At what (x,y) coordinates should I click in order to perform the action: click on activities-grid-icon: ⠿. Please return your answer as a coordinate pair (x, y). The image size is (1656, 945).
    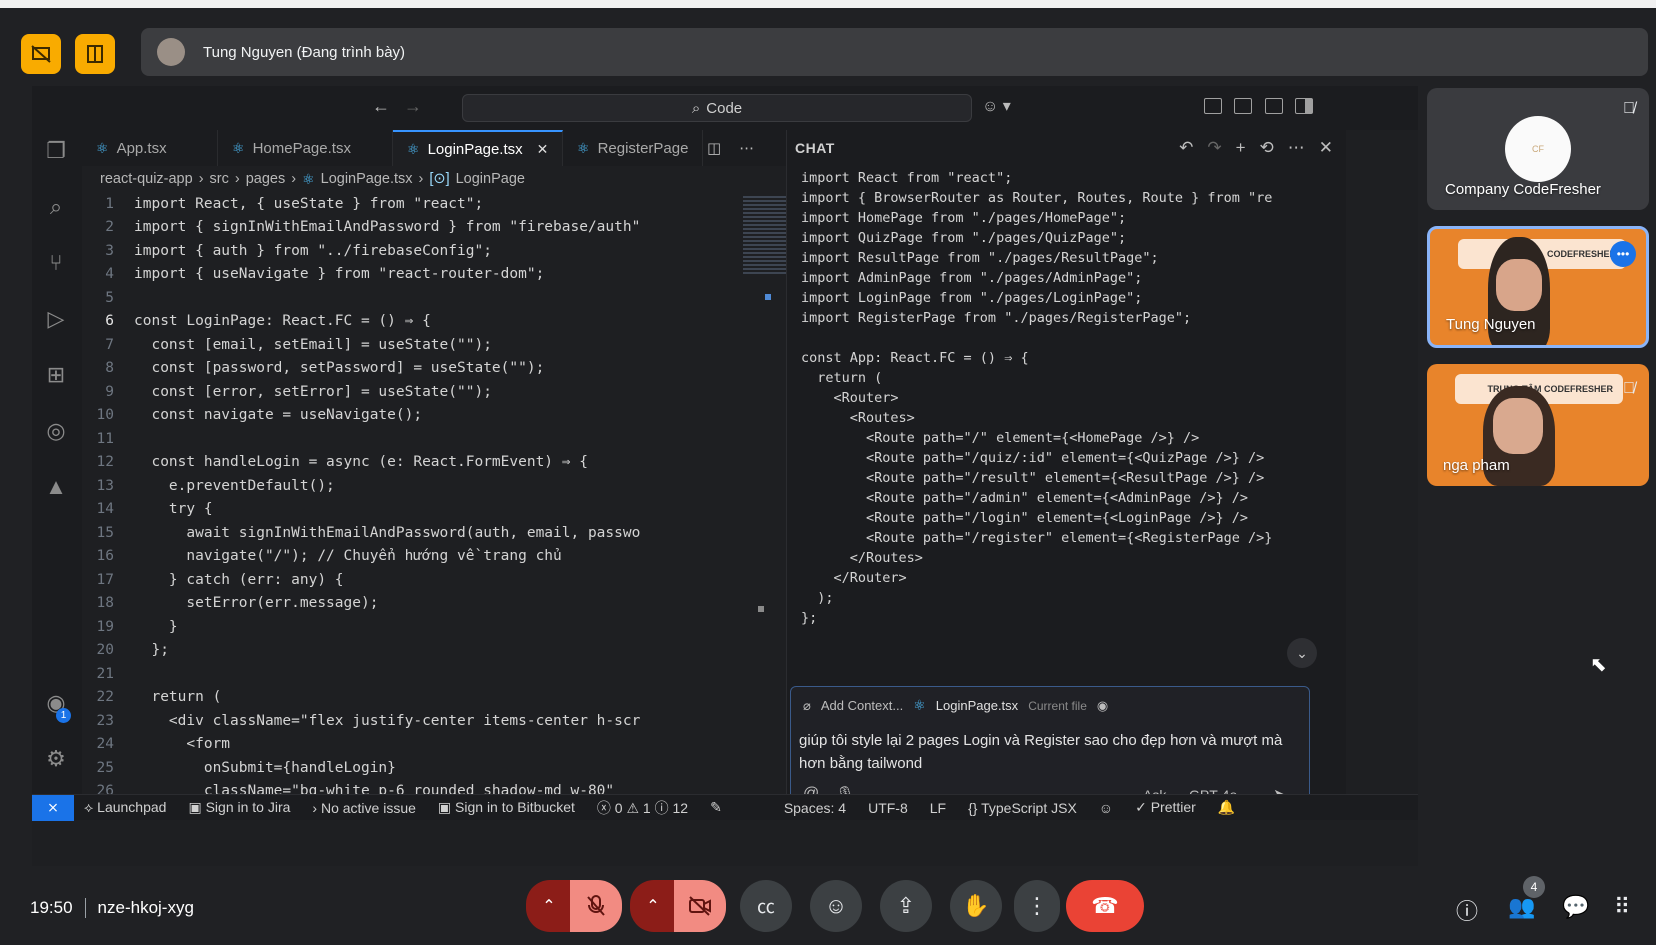
    Looking at the image, I should click on (1622, 907).